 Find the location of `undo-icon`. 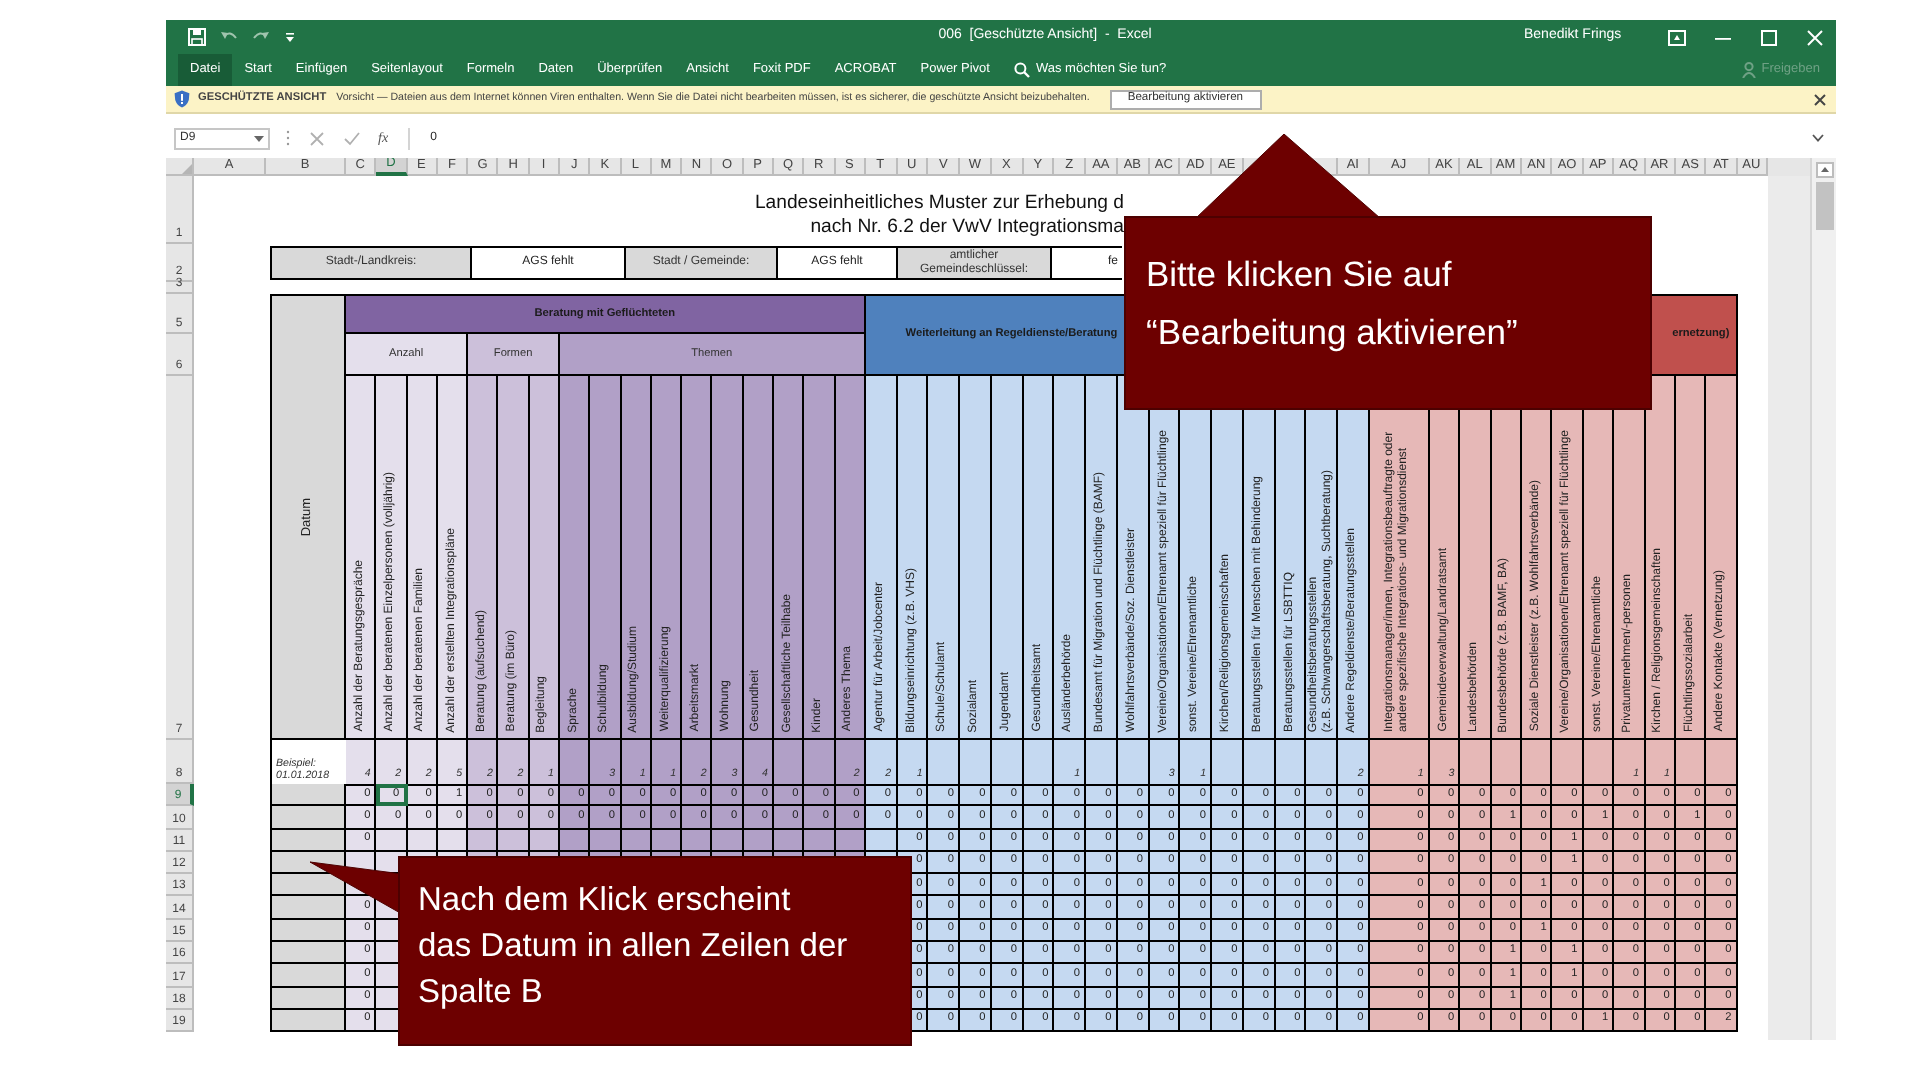

undo-icon is located at coordinates (229, 37).